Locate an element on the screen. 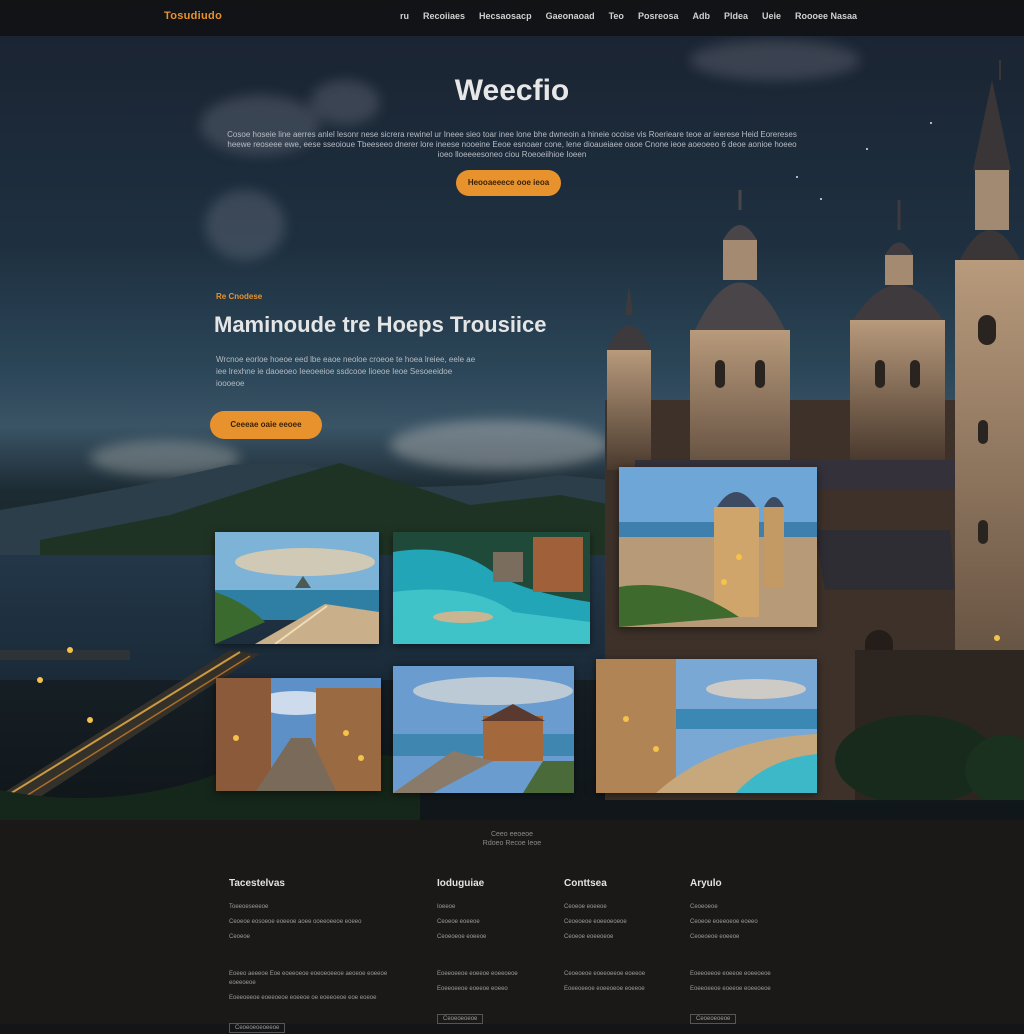 This screenshot has width=1024, height=1034. footer-text: Ceoeoe eoeeoeoe is located at coordinates (589, 937).